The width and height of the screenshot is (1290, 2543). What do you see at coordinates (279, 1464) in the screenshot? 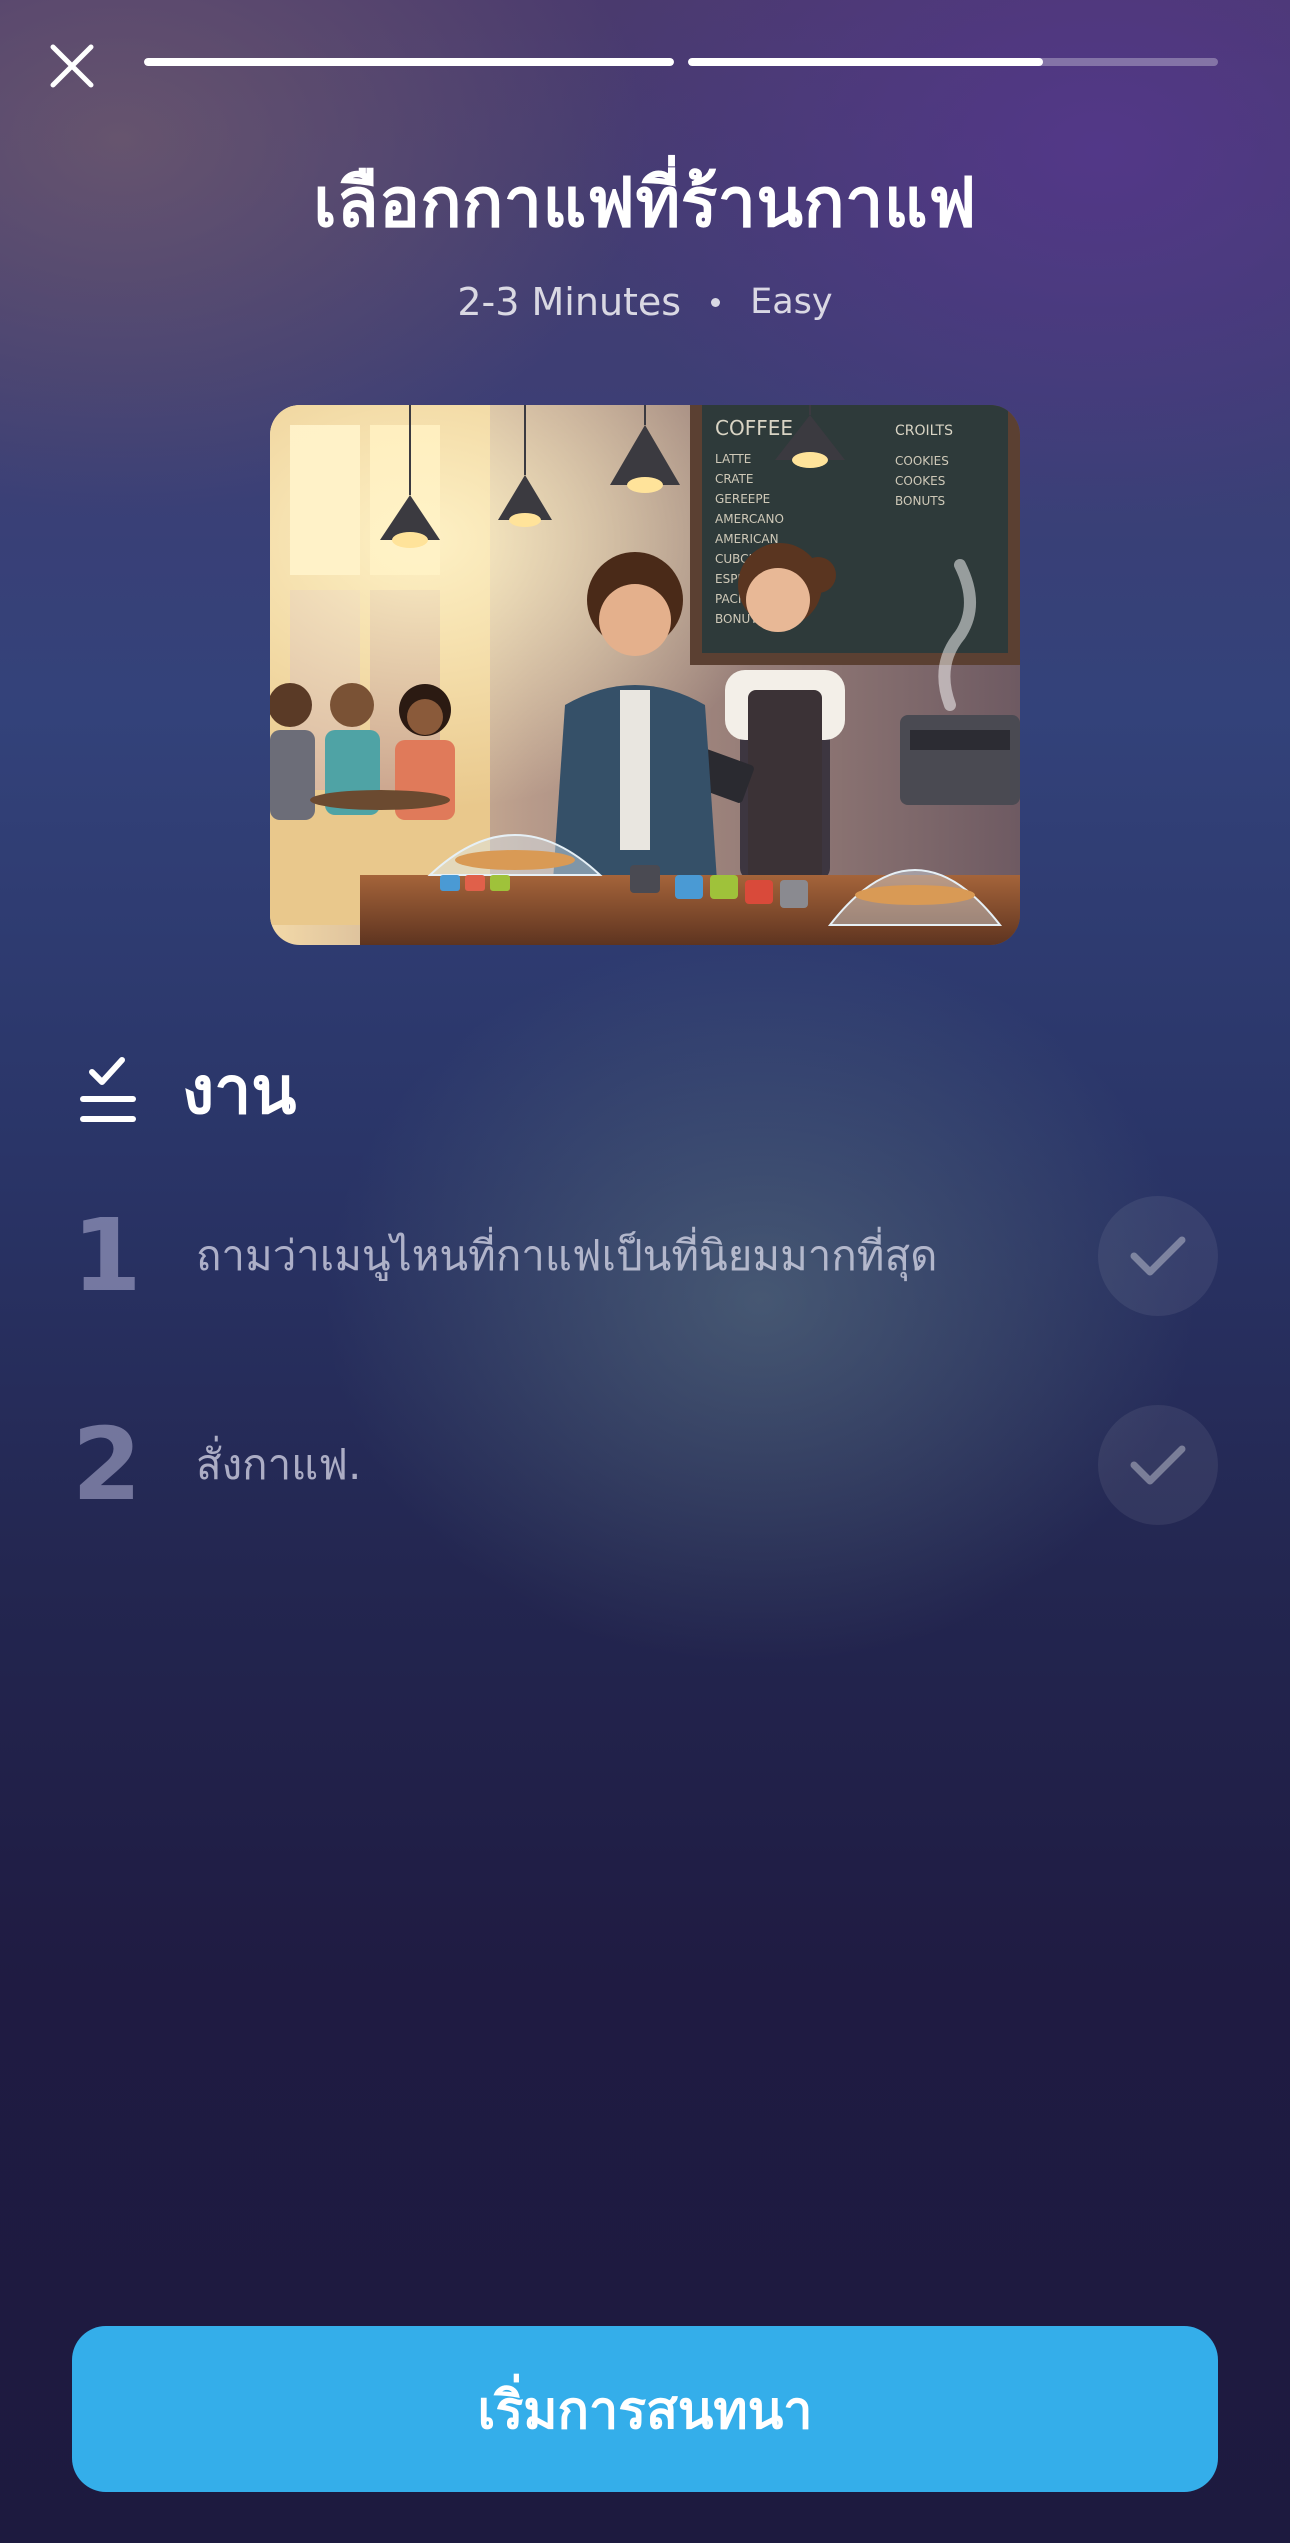
I see `task-text: สั่งกาแฟ.` at bounding box center [279, 1464].